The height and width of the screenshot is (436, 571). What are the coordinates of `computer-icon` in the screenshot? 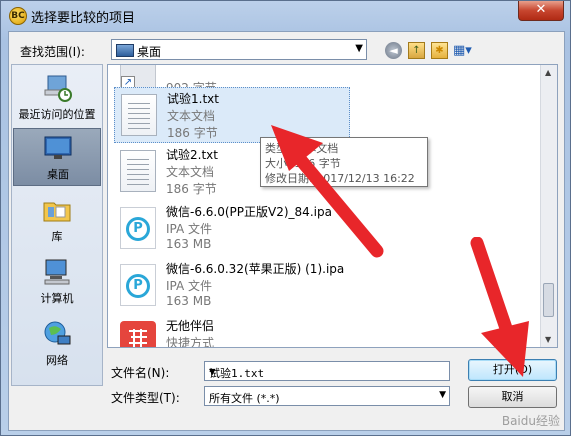 It's located at (57, 272).